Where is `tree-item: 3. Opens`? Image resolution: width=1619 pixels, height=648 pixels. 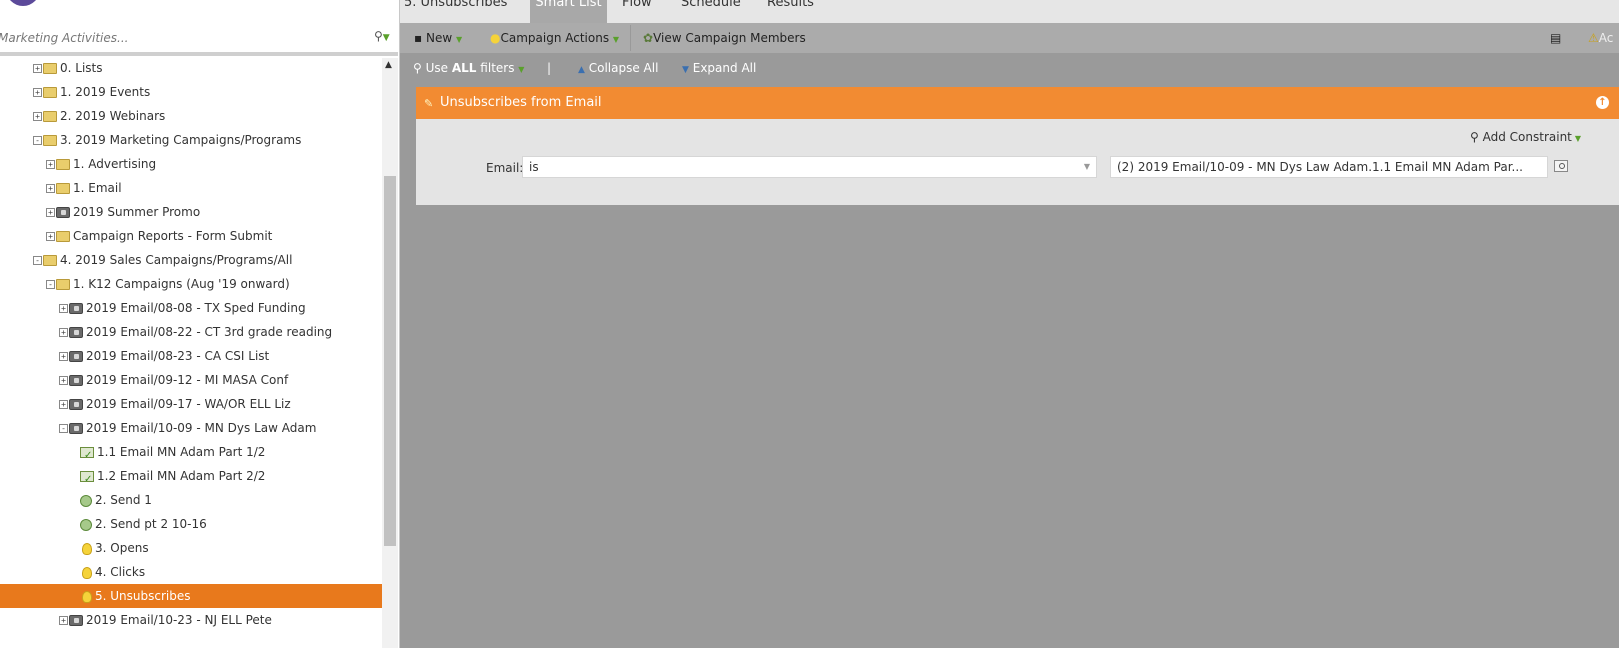
tree-item: 3. Opens is located at coordinates (191, 548).